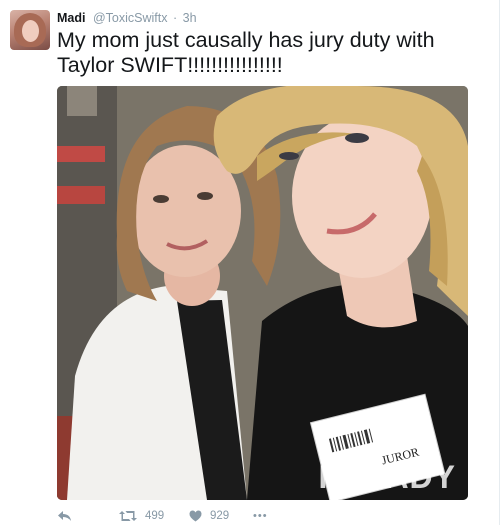 The width and height of the screenshot is (500, 525). I want to click on tweet-header: Madi @ToxicSwiftx · 3h, so click(127, 18).